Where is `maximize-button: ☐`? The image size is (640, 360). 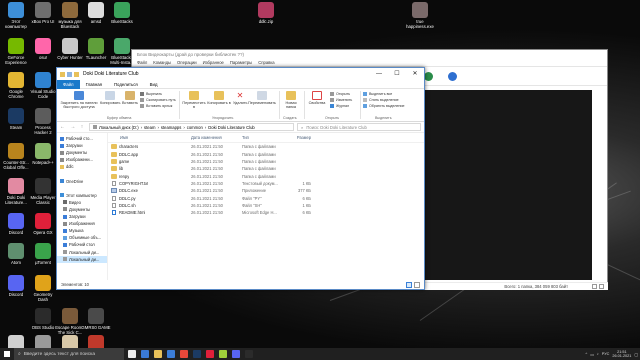 maximize-button: ☐ is located at coordinates (397, 74).